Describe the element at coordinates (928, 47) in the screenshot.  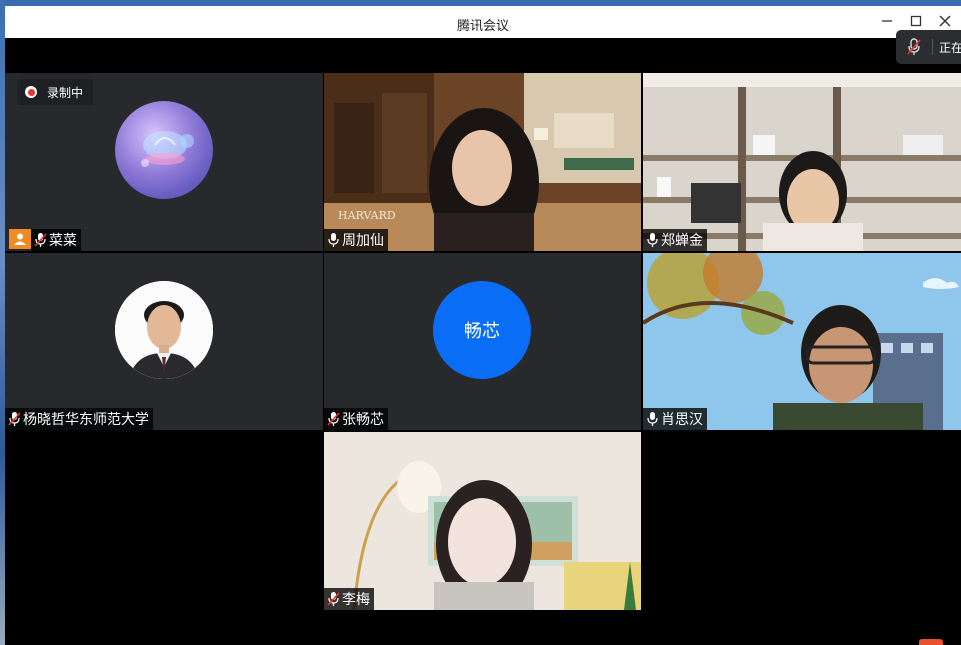
I see `mic-status-pill: 正在` at that location.